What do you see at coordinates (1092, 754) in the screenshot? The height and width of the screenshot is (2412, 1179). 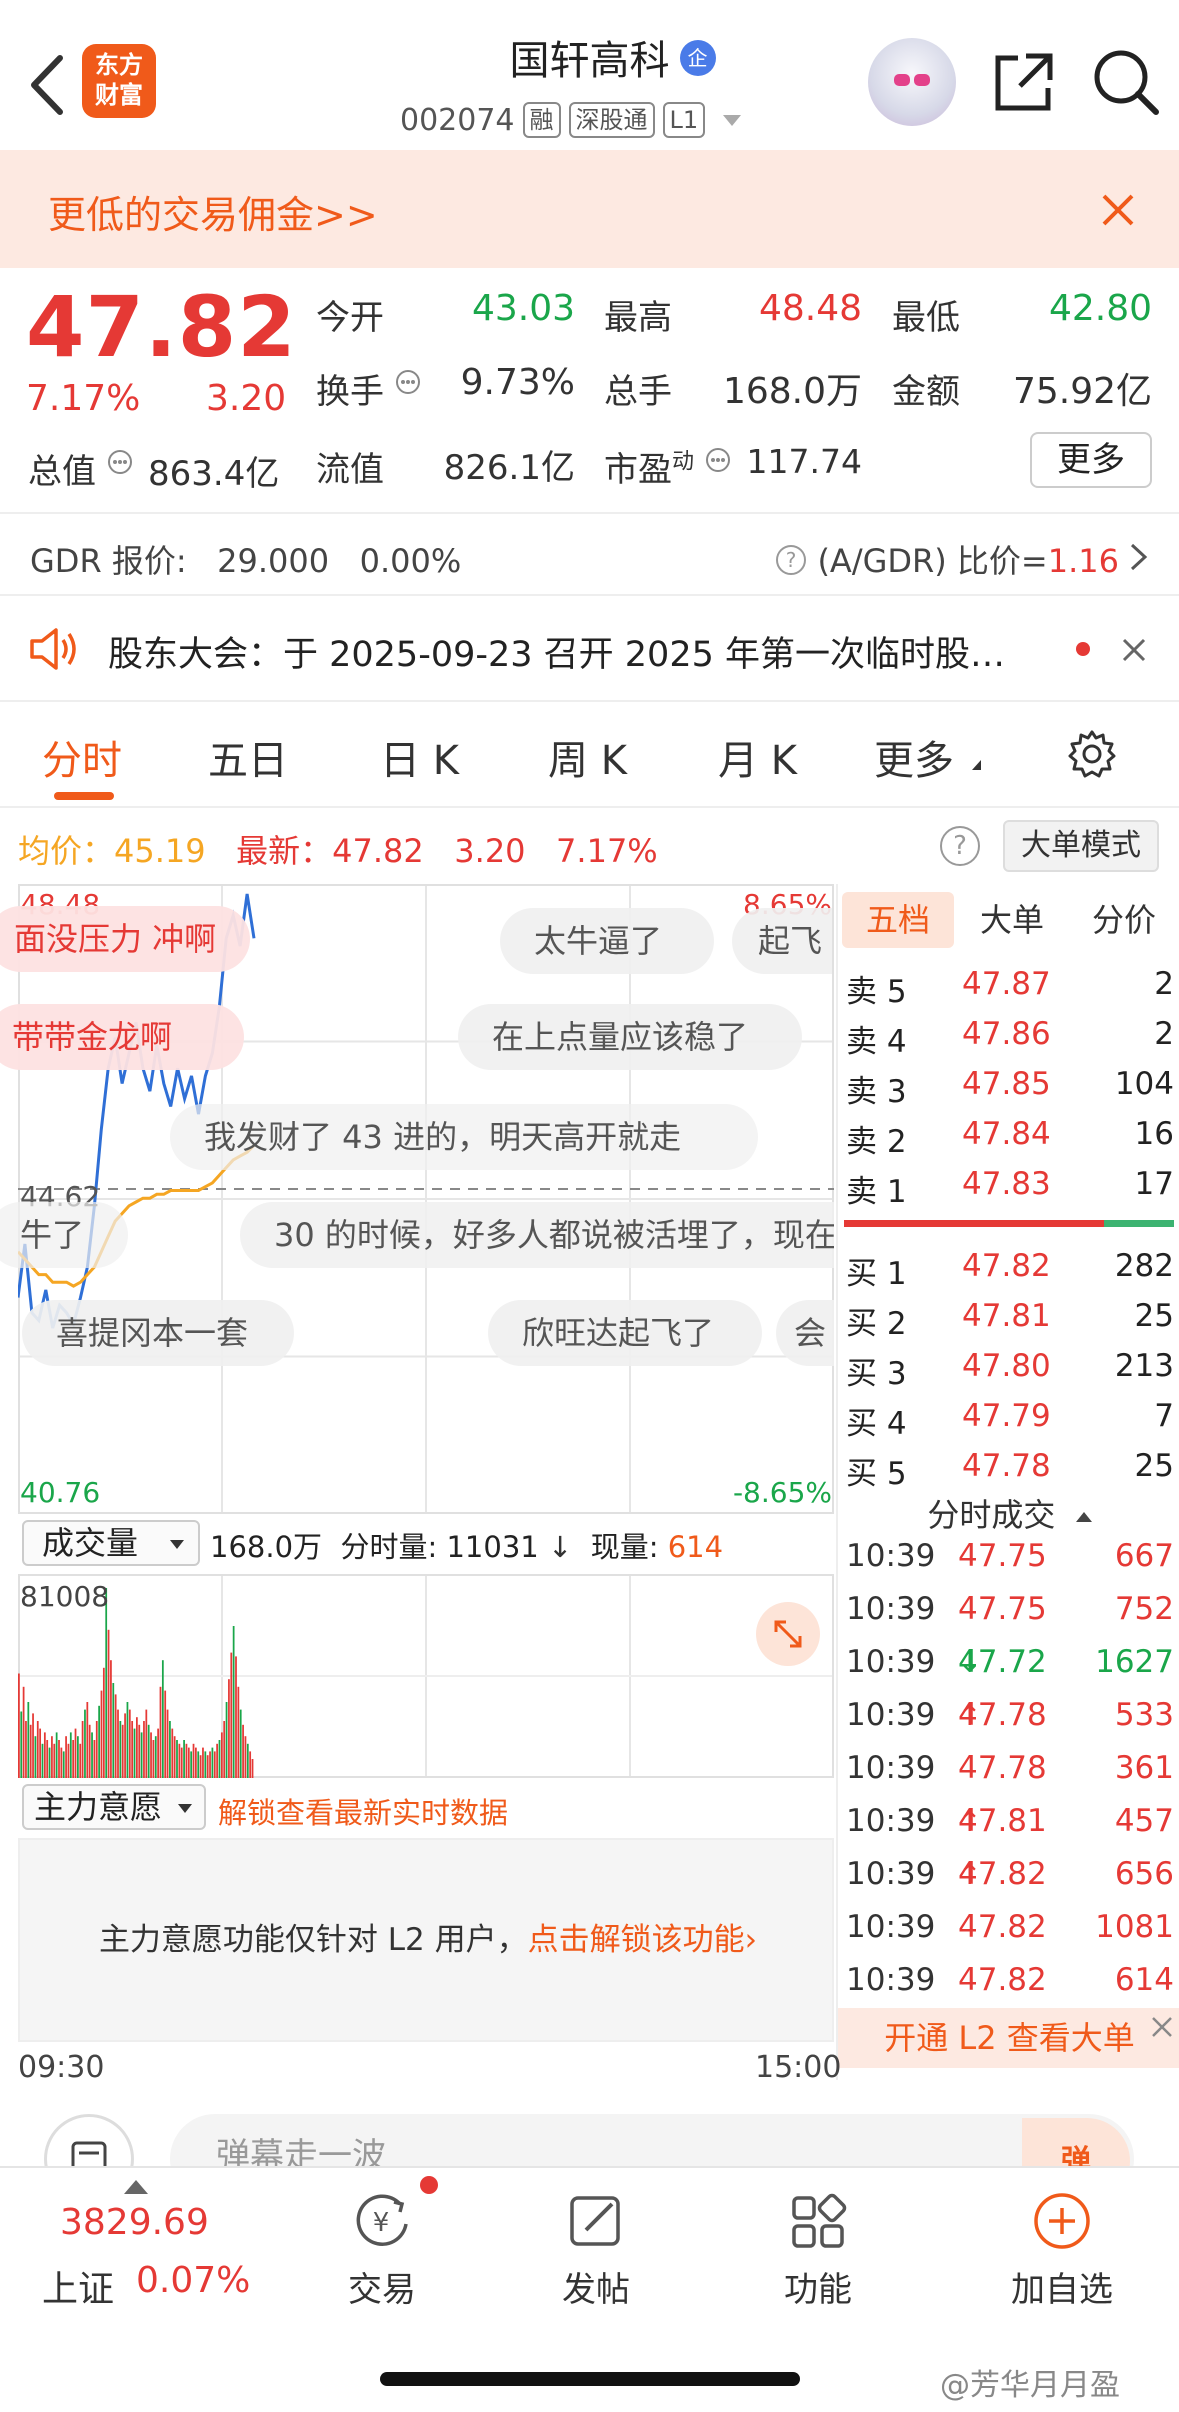 I see `settings-gear-icon` at bounding box center [1092, 754].